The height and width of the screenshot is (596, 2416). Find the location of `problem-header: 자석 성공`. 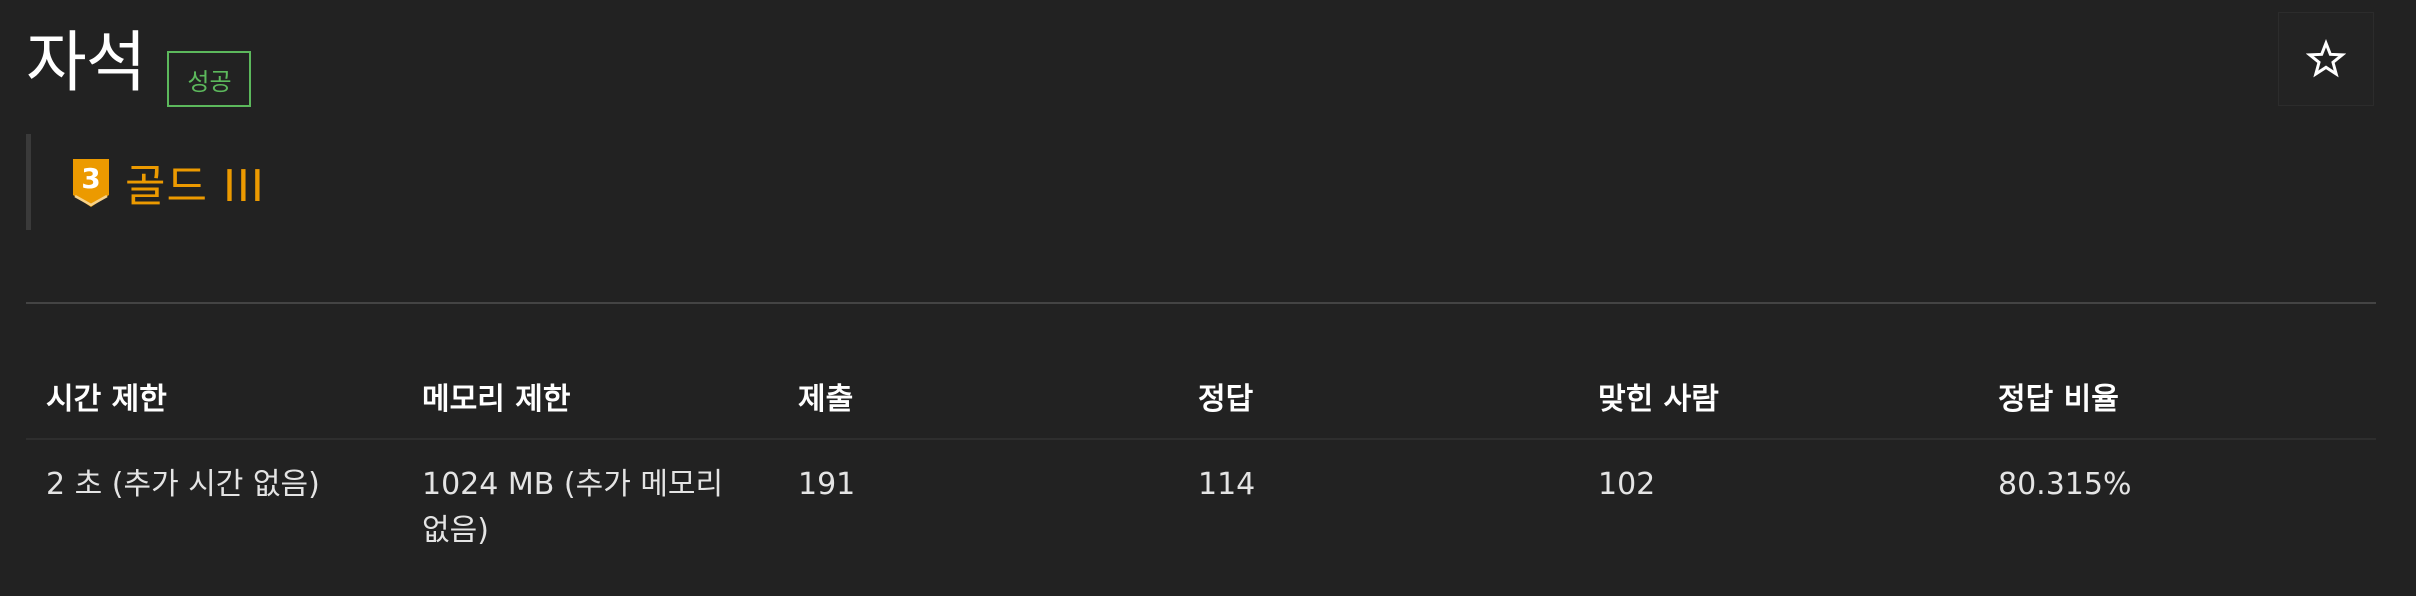

problem-header: 자석 성공 is located at coordinates (139, 63).